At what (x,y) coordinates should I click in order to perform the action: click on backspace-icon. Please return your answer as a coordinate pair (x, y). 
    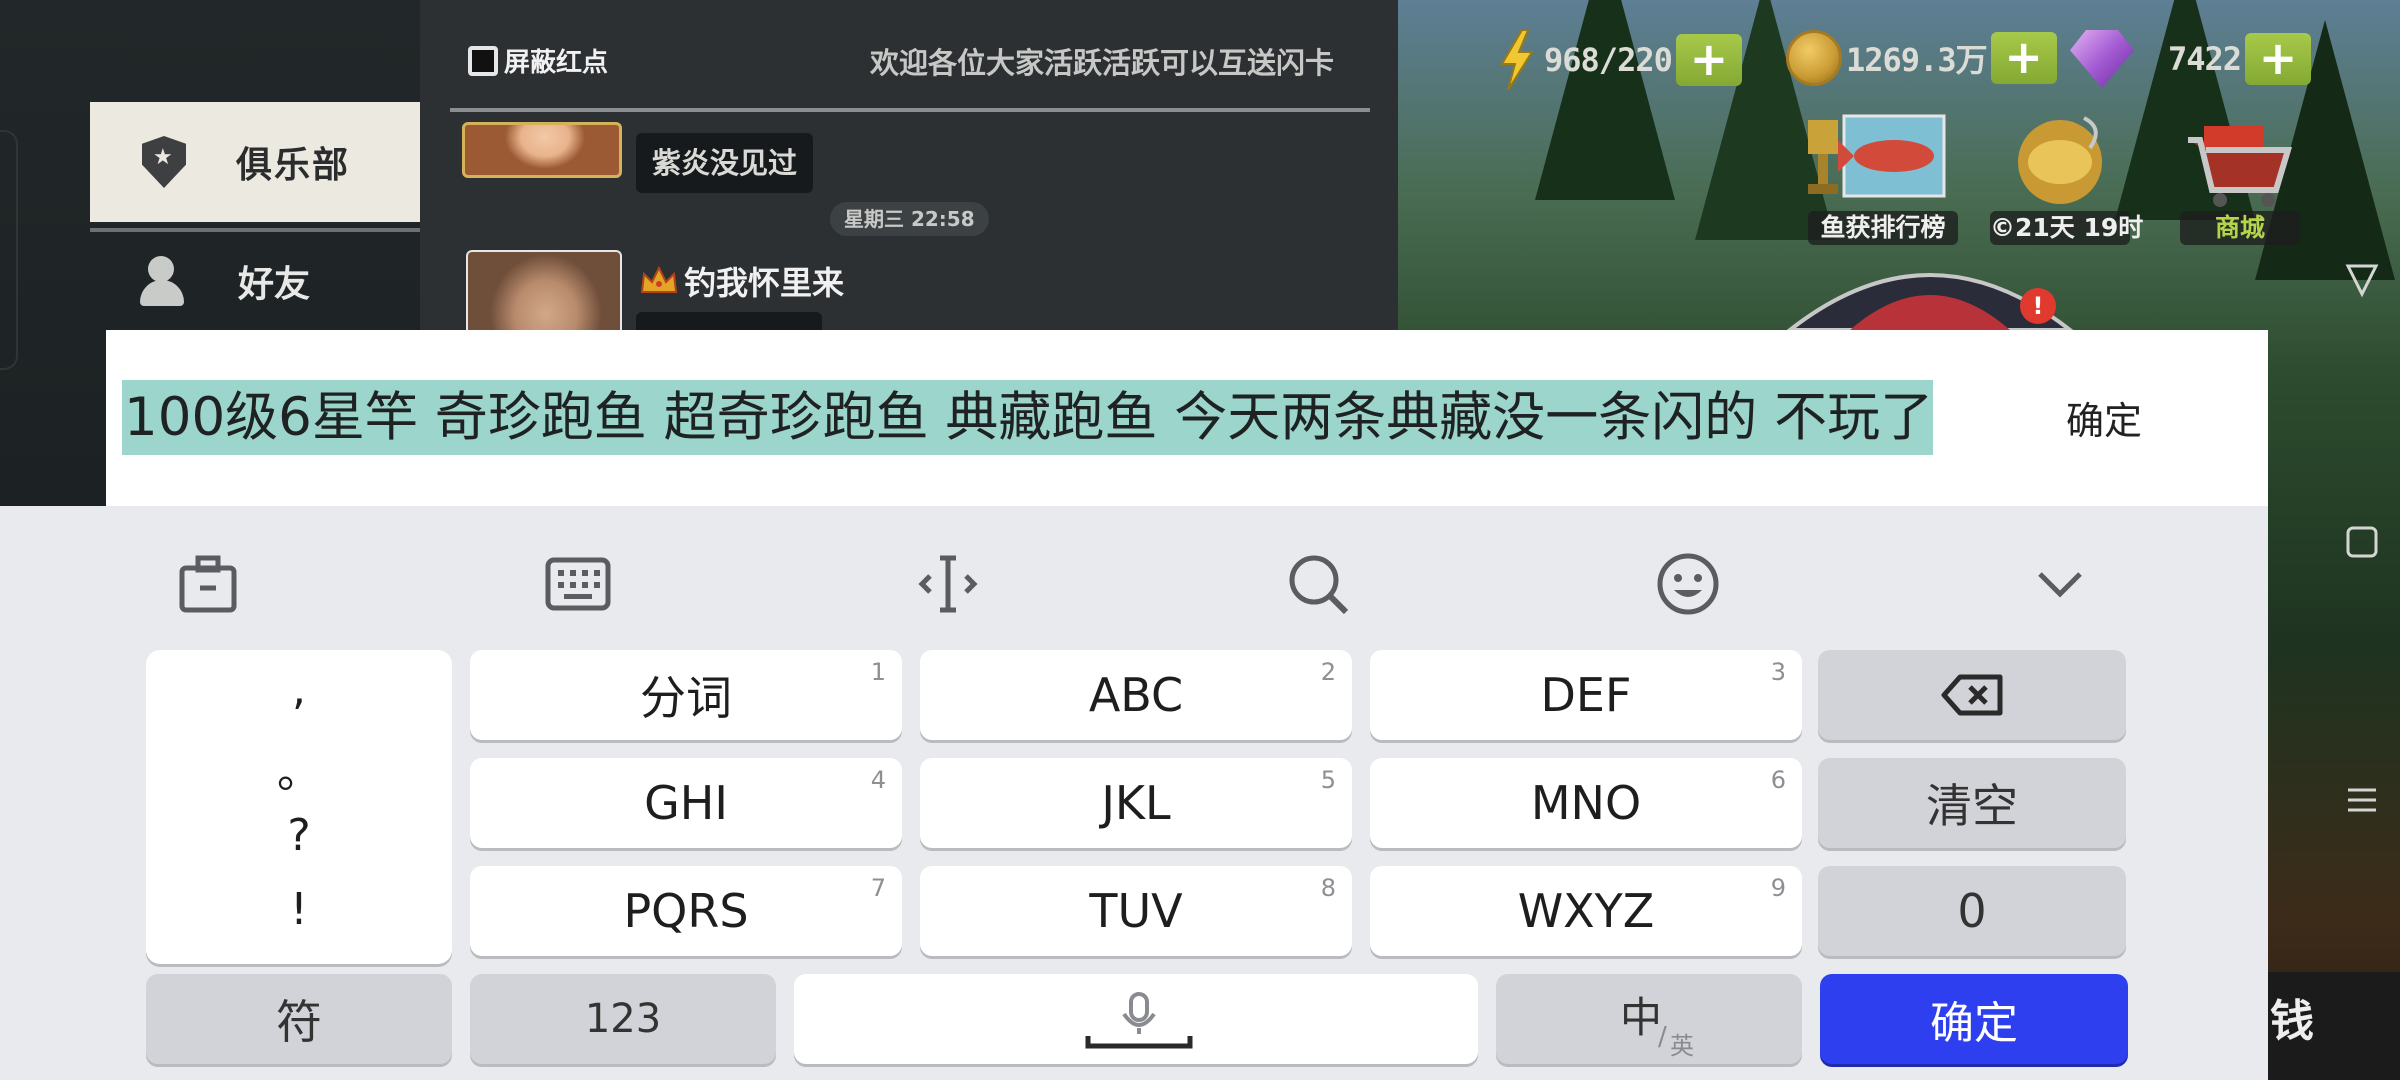
    Looking at the image, I should click on (1972, 695).